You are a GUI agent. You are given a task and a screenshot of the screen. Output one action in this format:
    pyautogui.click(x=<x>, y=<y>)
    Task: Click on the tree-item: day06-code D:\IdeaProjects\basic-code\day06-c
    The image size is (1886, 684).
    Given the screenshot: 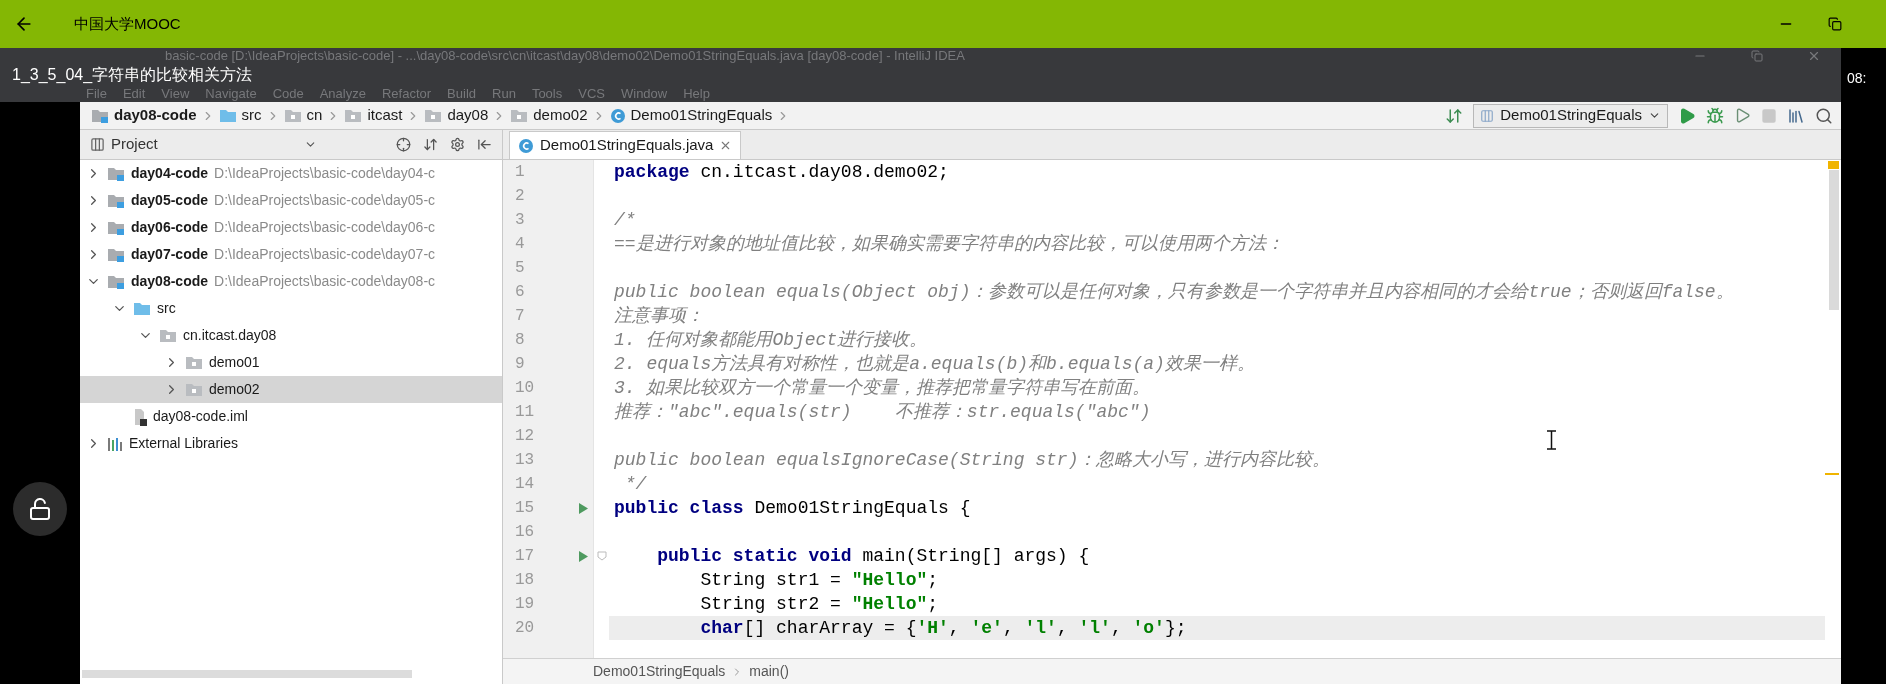 What is the action you would take?
    pyautogui.click(x=291, y=227)
    